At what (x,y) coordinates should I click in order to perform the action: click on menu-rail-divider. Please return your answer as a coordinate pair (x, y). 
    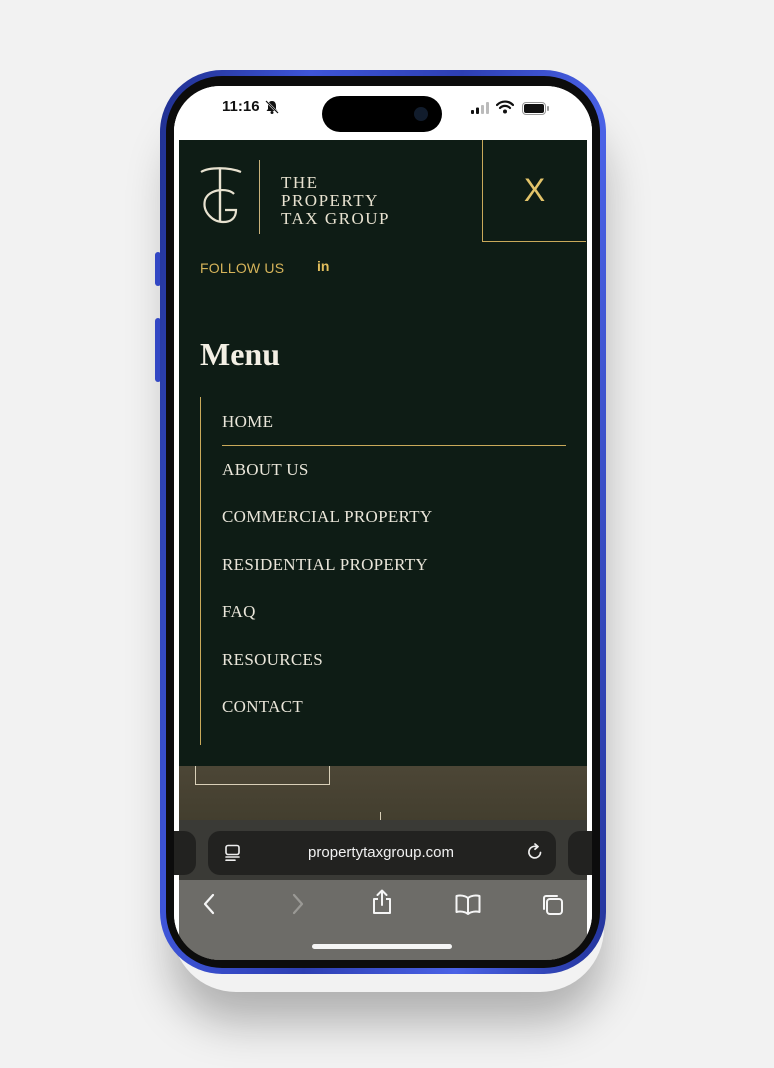
    Looking at the image, I should click on (200, 571).